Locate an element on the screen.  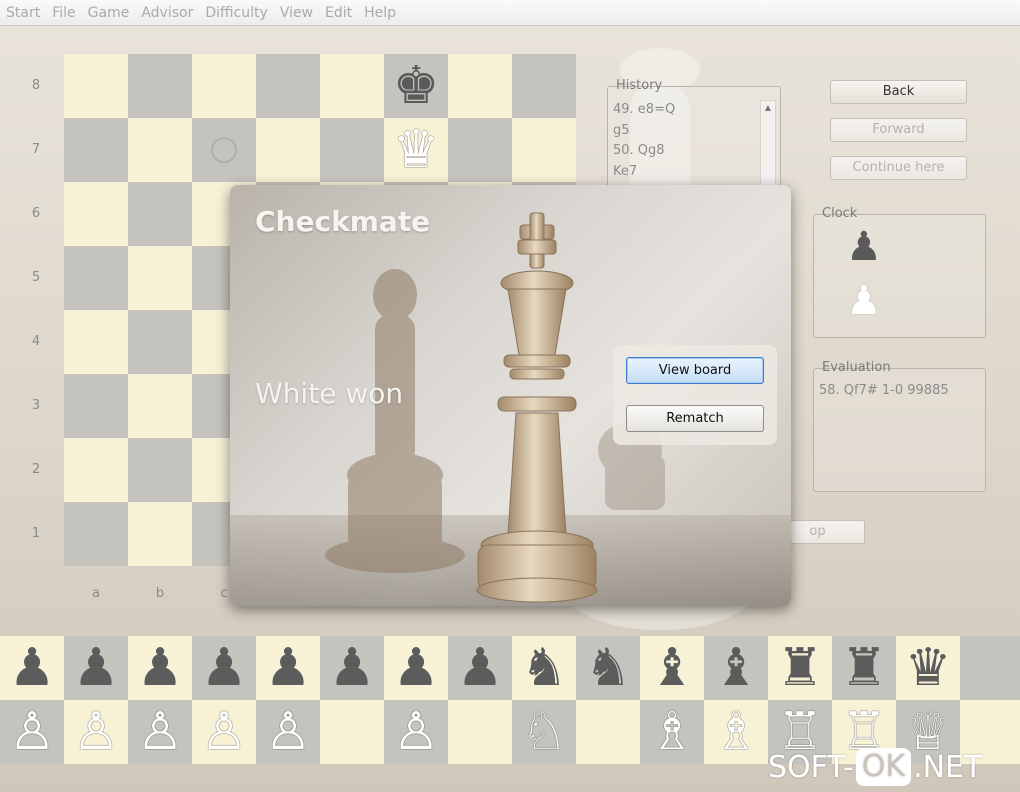
captured-piece-icon: ♛ is located at coordinates (928, 668).